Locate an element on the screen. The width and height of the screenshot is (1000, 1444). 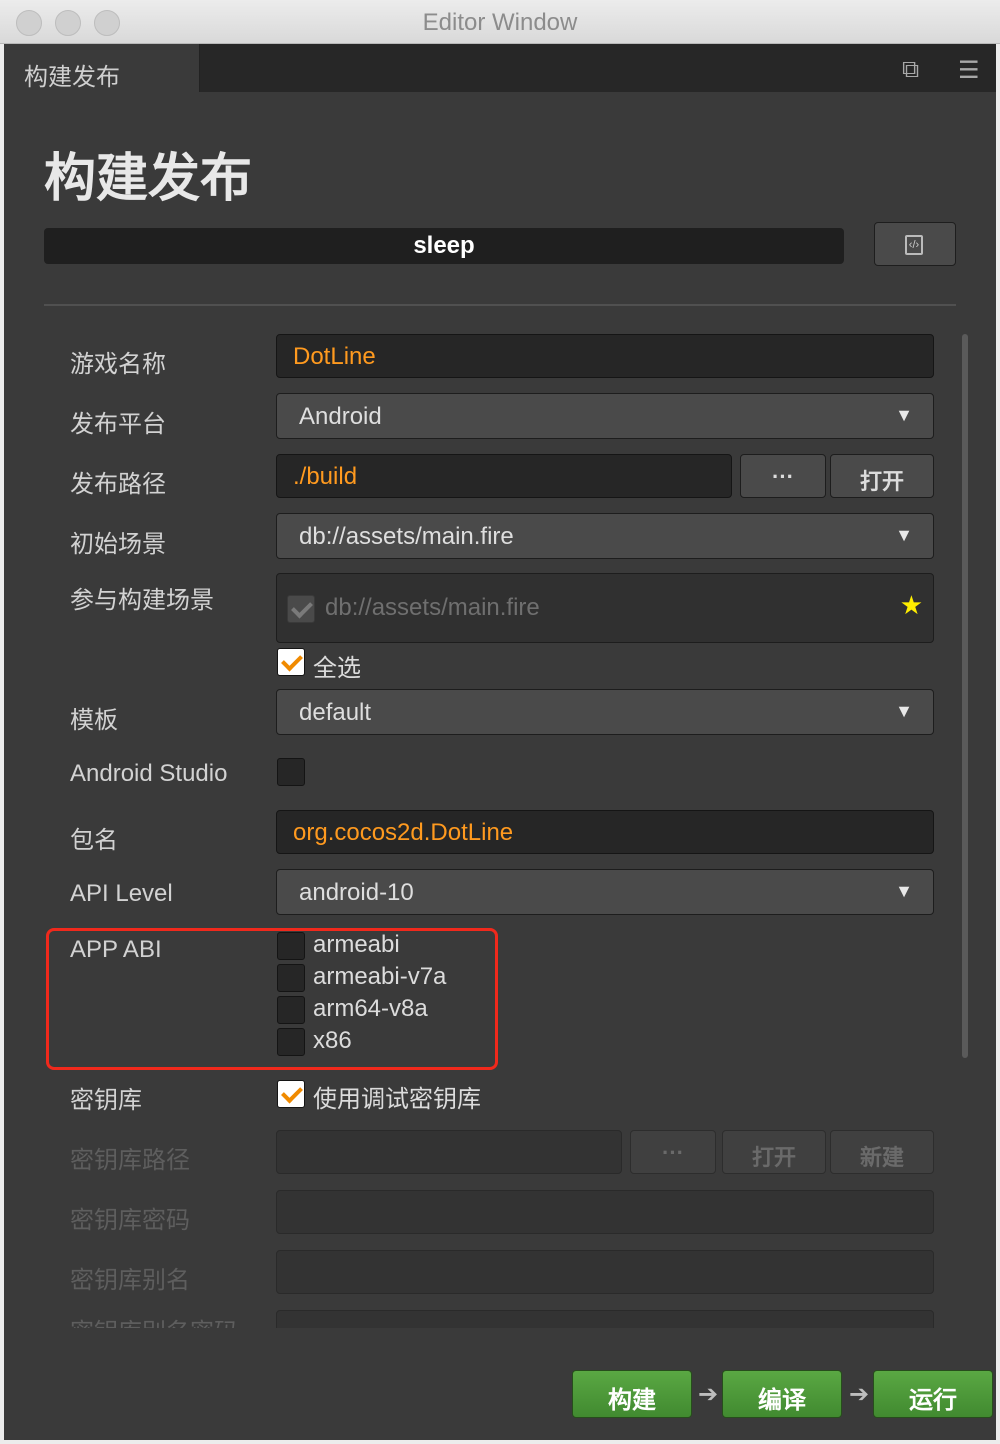
scene-item: db://assets/main.fire is located at coordinates (432, 607).